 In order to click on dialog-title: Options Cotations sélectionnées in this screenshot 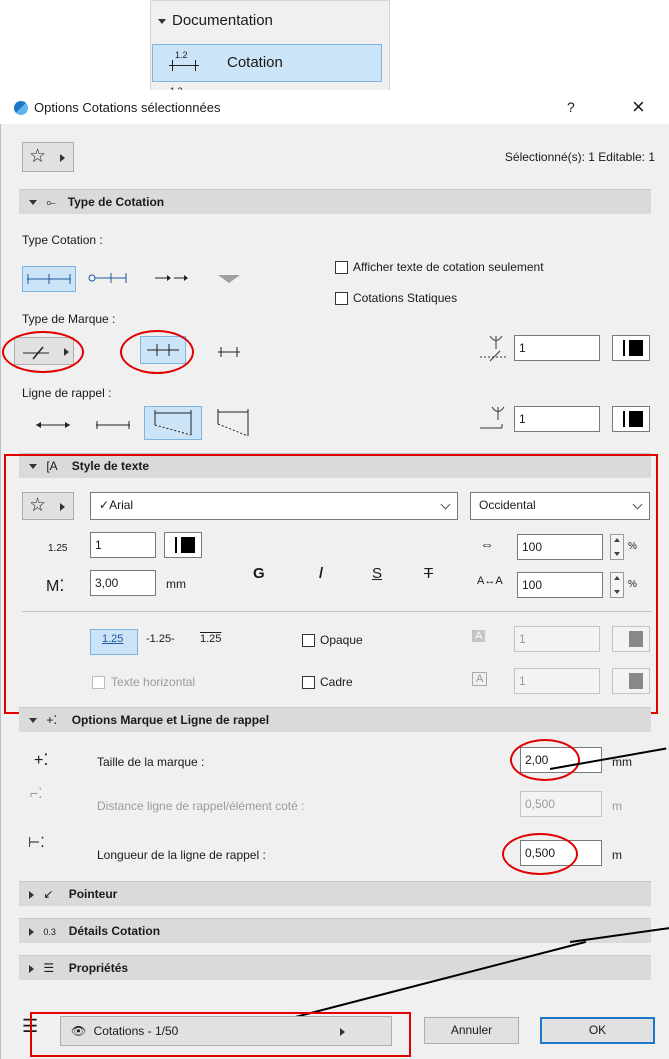, I will do `click(127, 107)`.